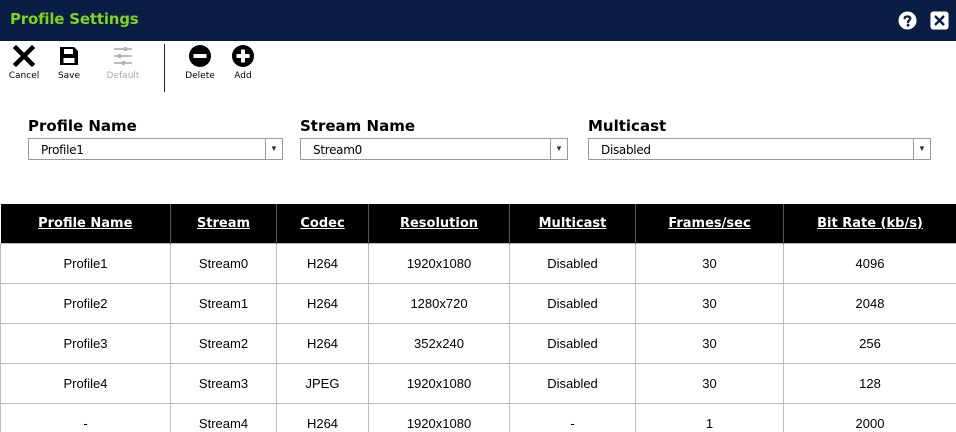 The width and height of the screenshot is (956, 432). Describe the element at coordinates (74, 19) in the screenshot. I see `window-title: Profile Settings` at that location.